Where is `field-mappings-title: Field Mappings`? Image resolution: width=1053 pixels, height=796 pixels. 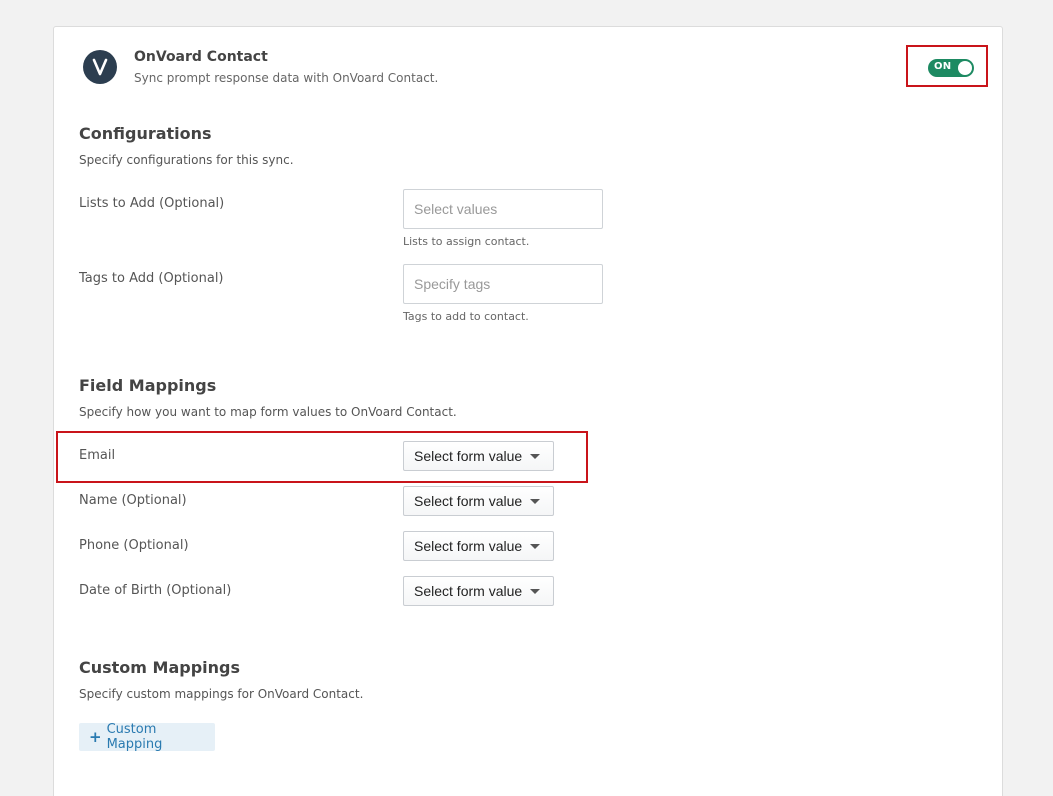
field-mappings-title: Field Mappings is located at coordinates (148, 385).